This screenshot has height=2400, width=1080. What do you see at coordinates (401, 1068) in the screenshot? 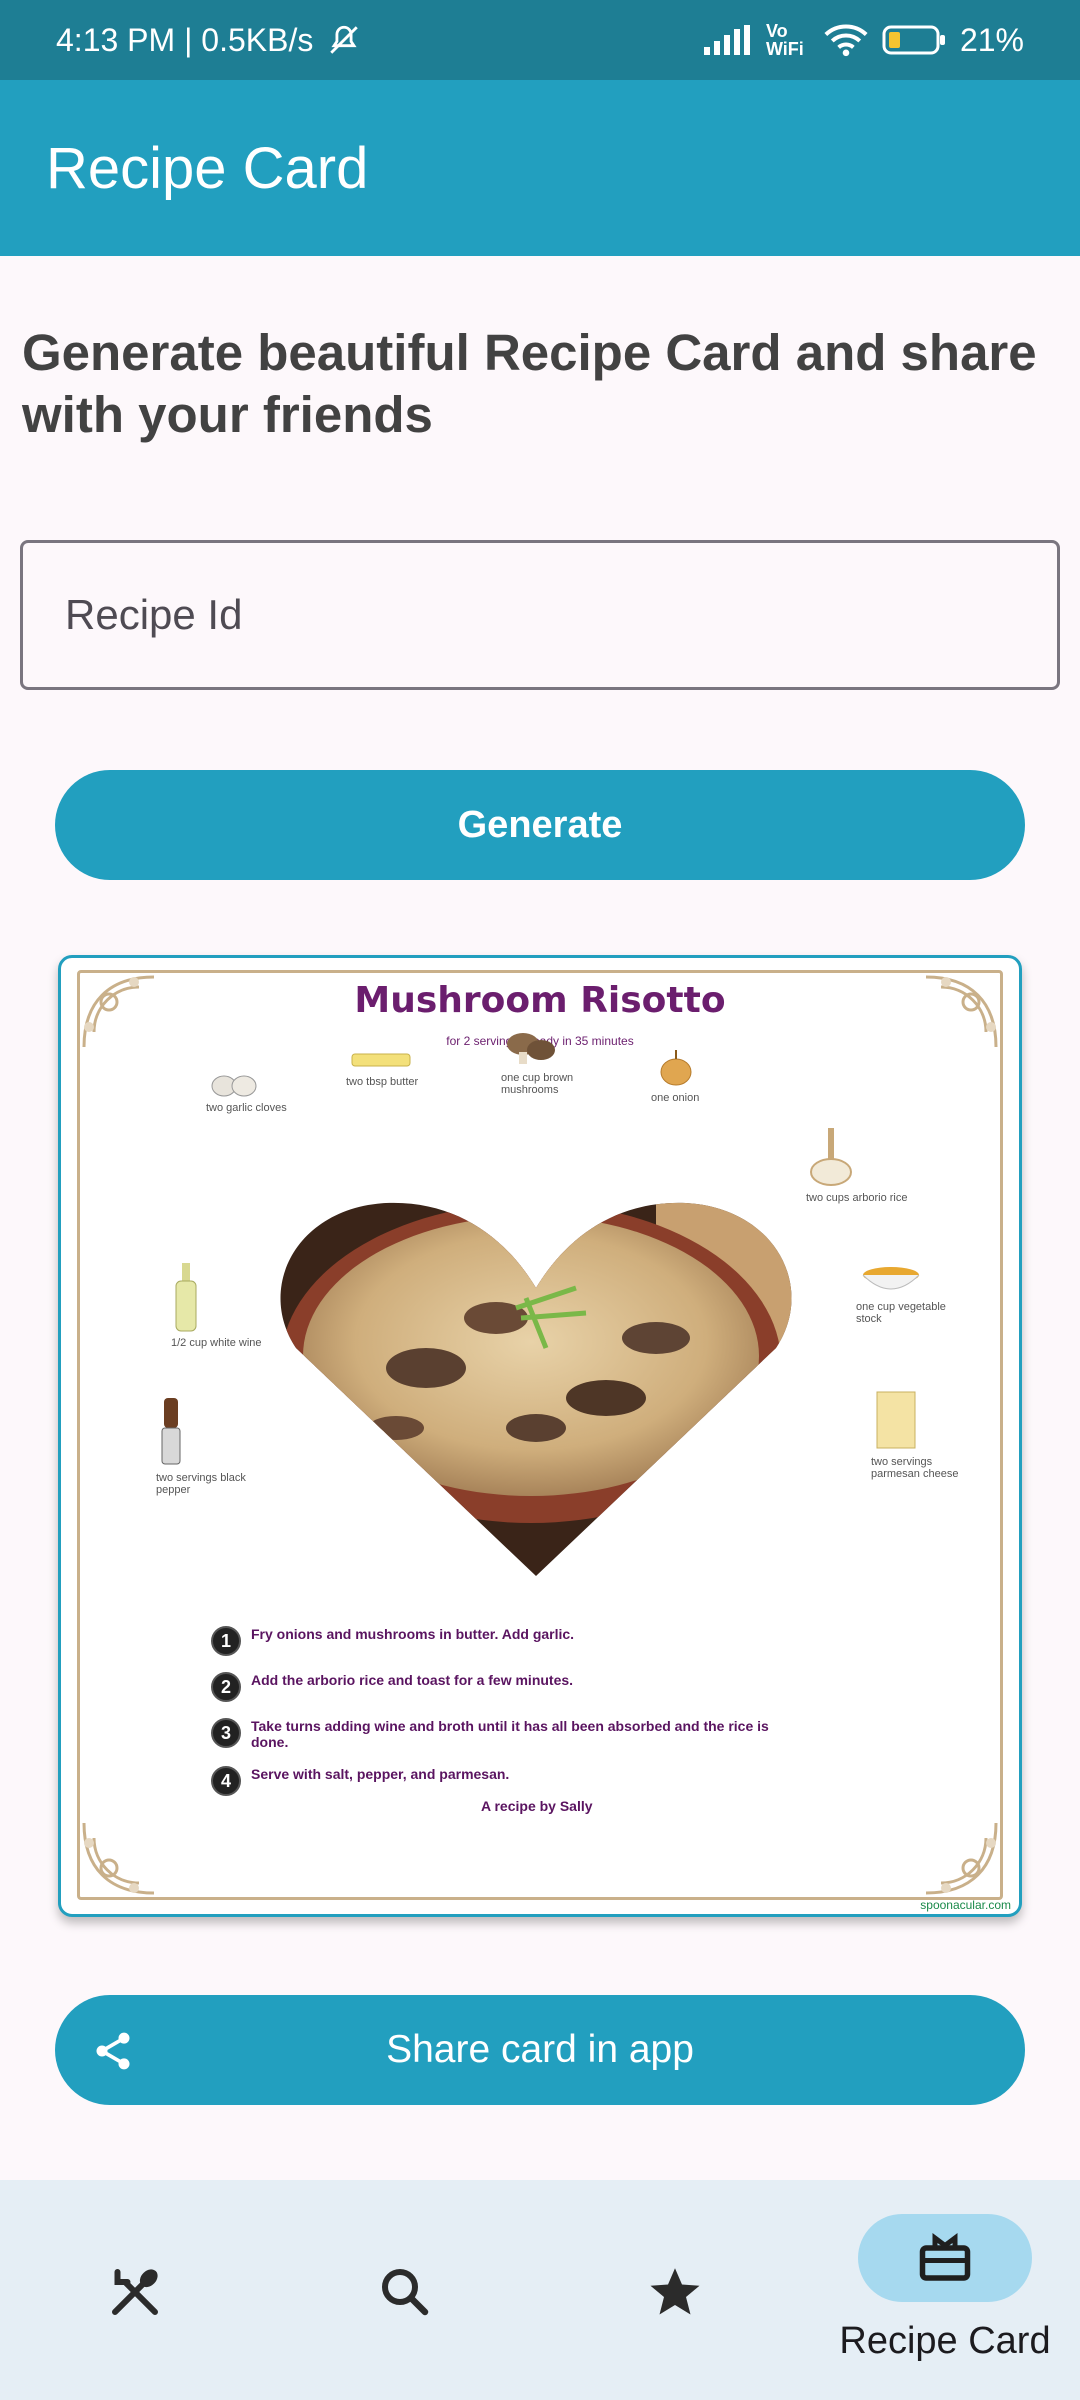
I see `ingredient-butter: two tbsp butter` at bounding box center [401, 1068].